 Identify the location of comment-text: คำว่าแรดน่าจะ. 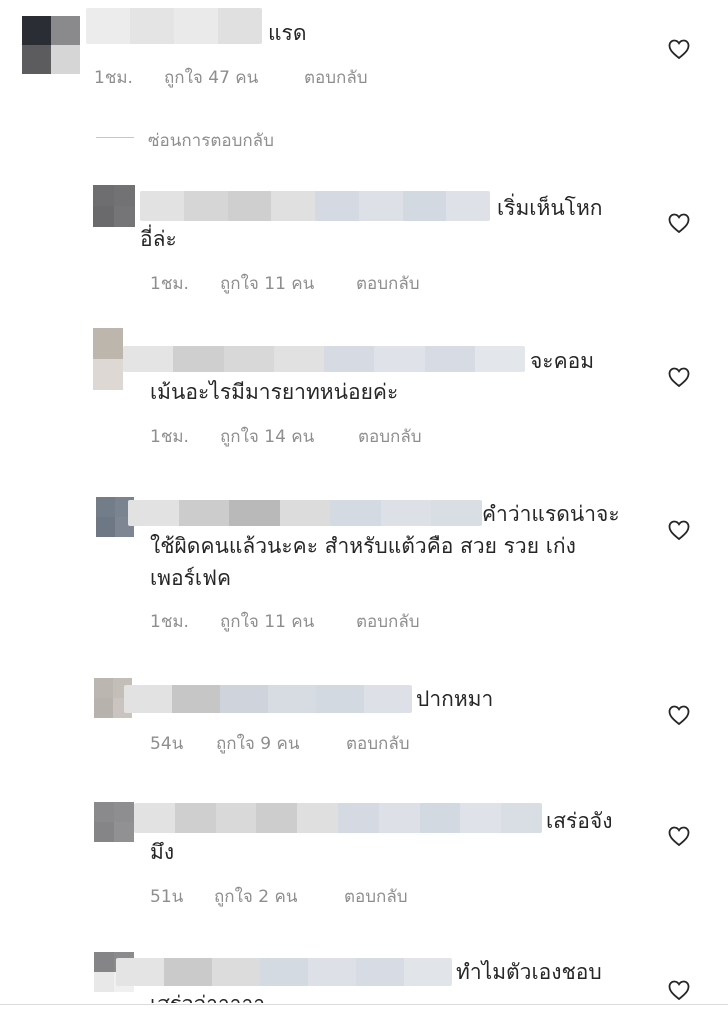
(551, 514).